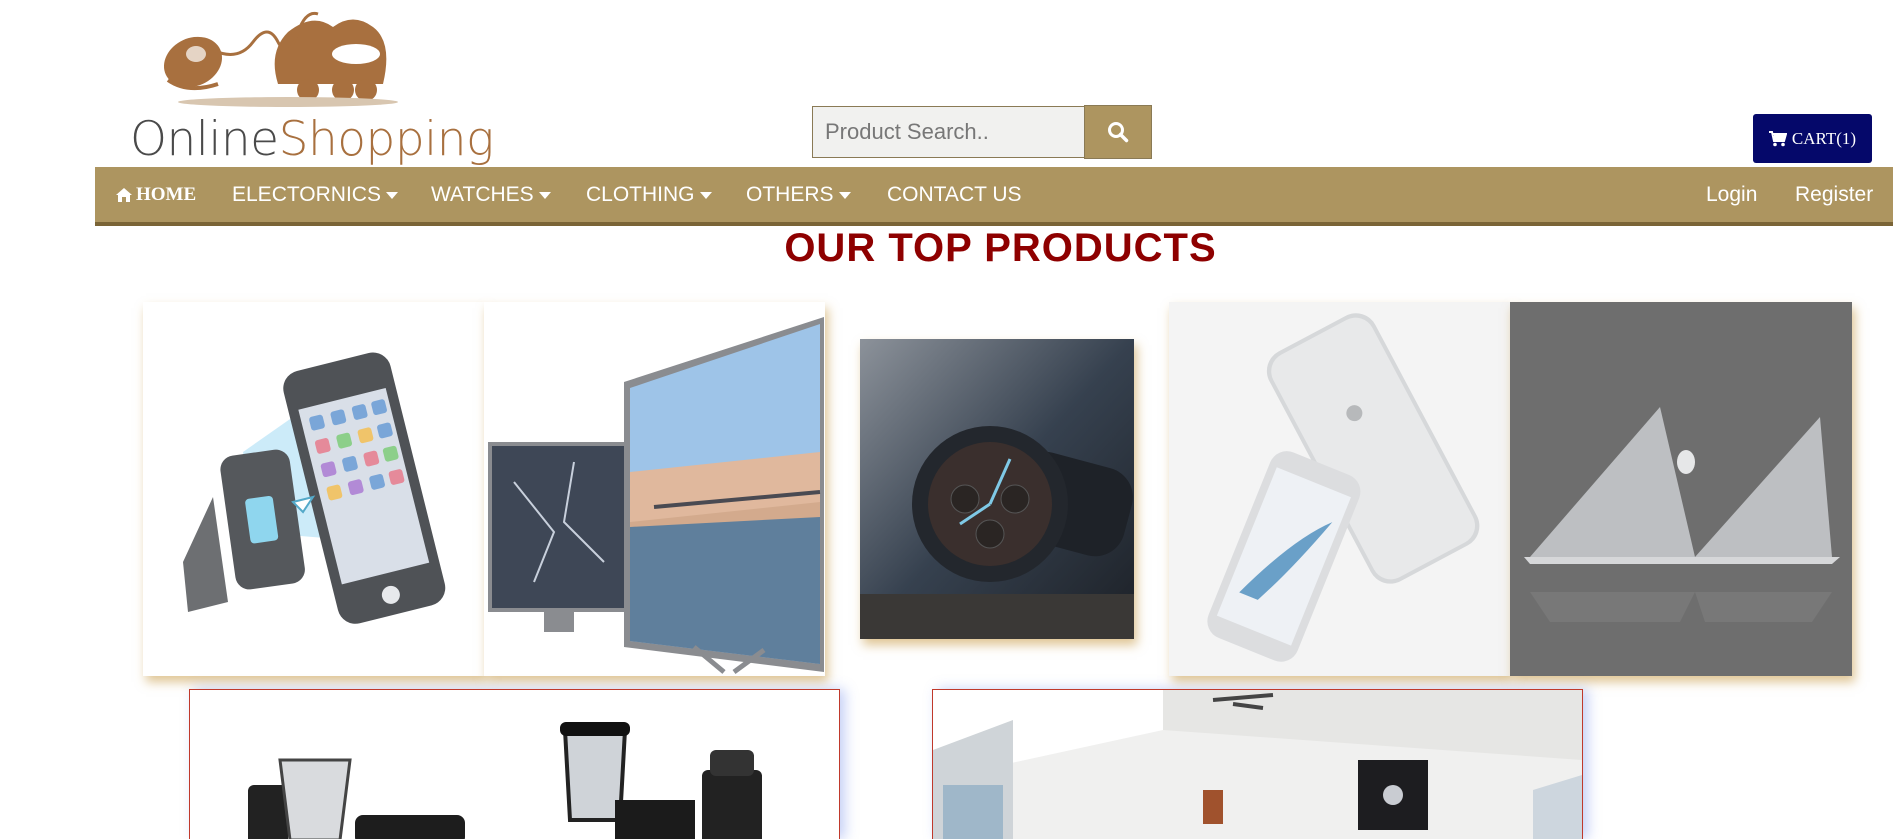  I want to click on search-icon, so click(1118, 132).